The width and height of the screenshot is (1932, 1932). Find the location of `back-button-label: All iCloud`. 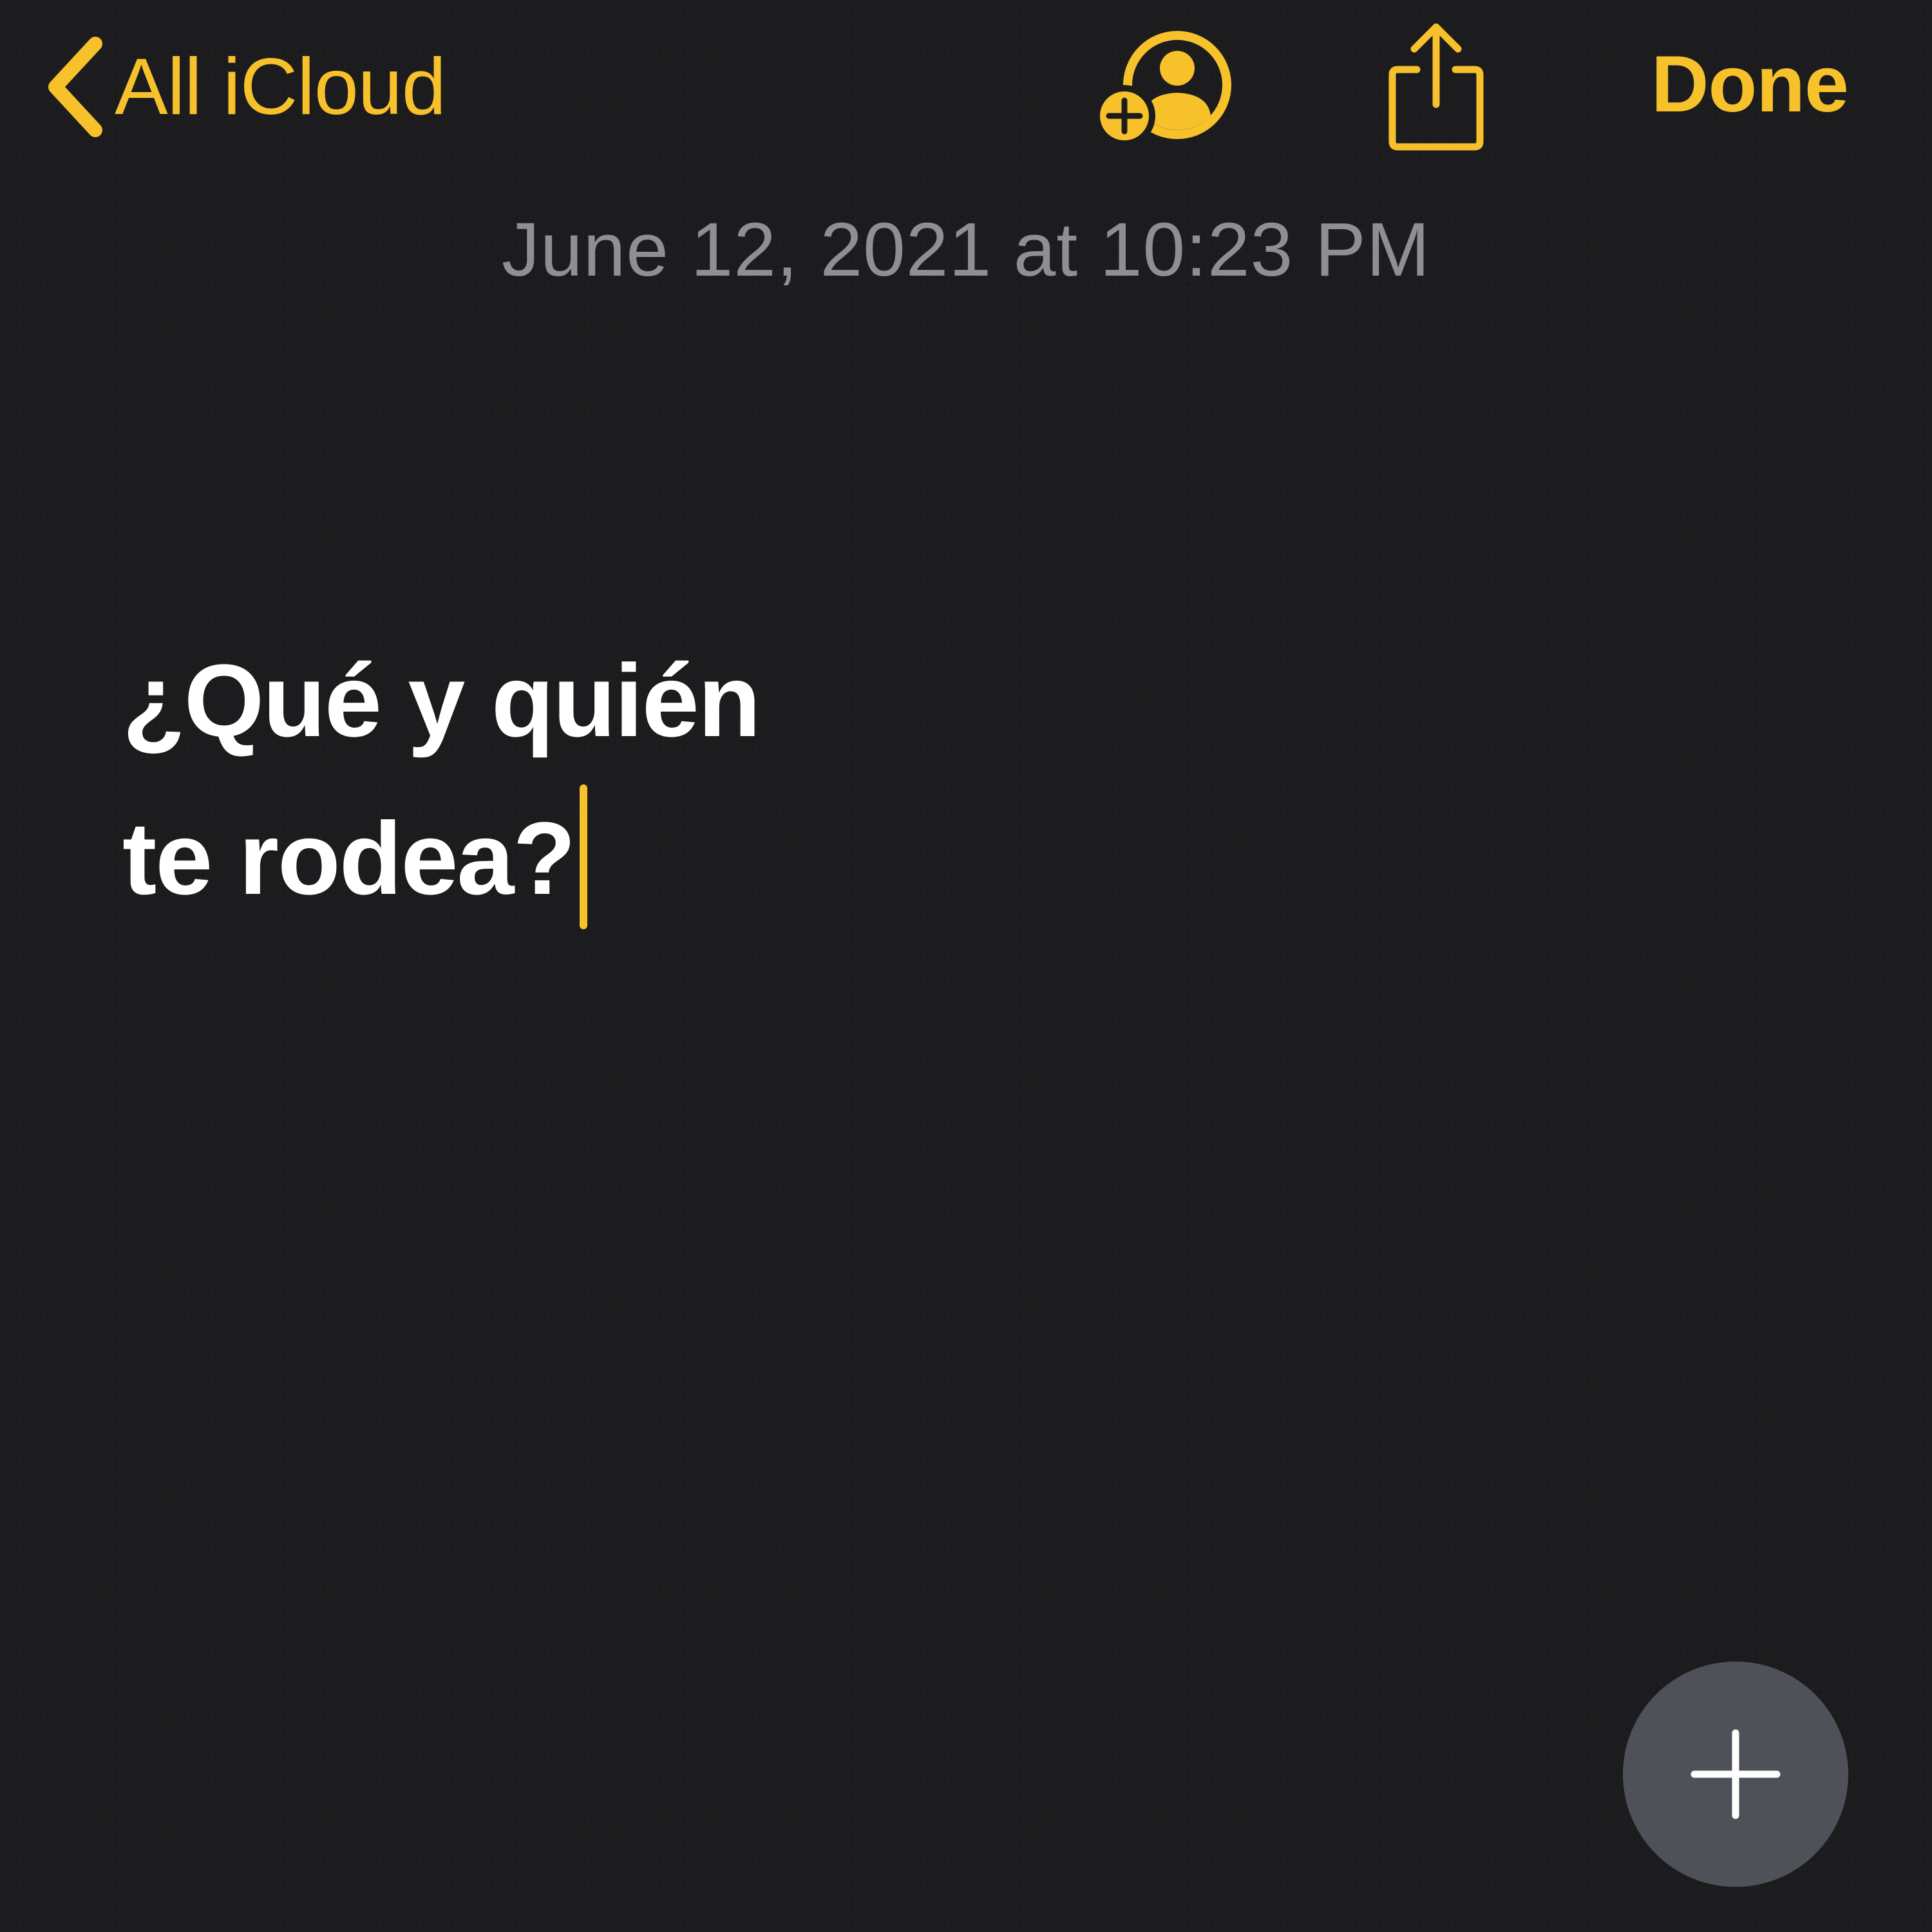

back-button-label: All iCloud is located at coordinates (280, 87).